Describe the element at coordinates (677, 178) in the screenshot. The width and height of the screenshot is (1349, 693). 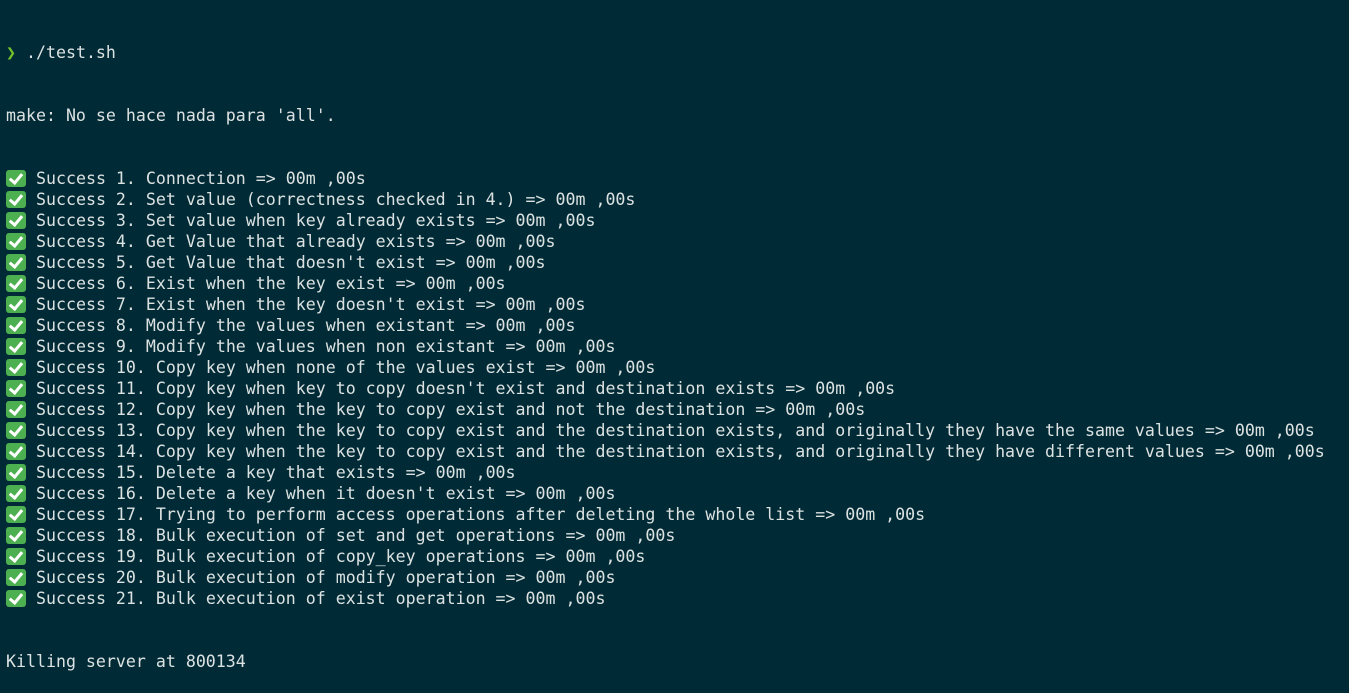
I see `test-result-line: Success 1. Connection => 00m ,00s` at that location.